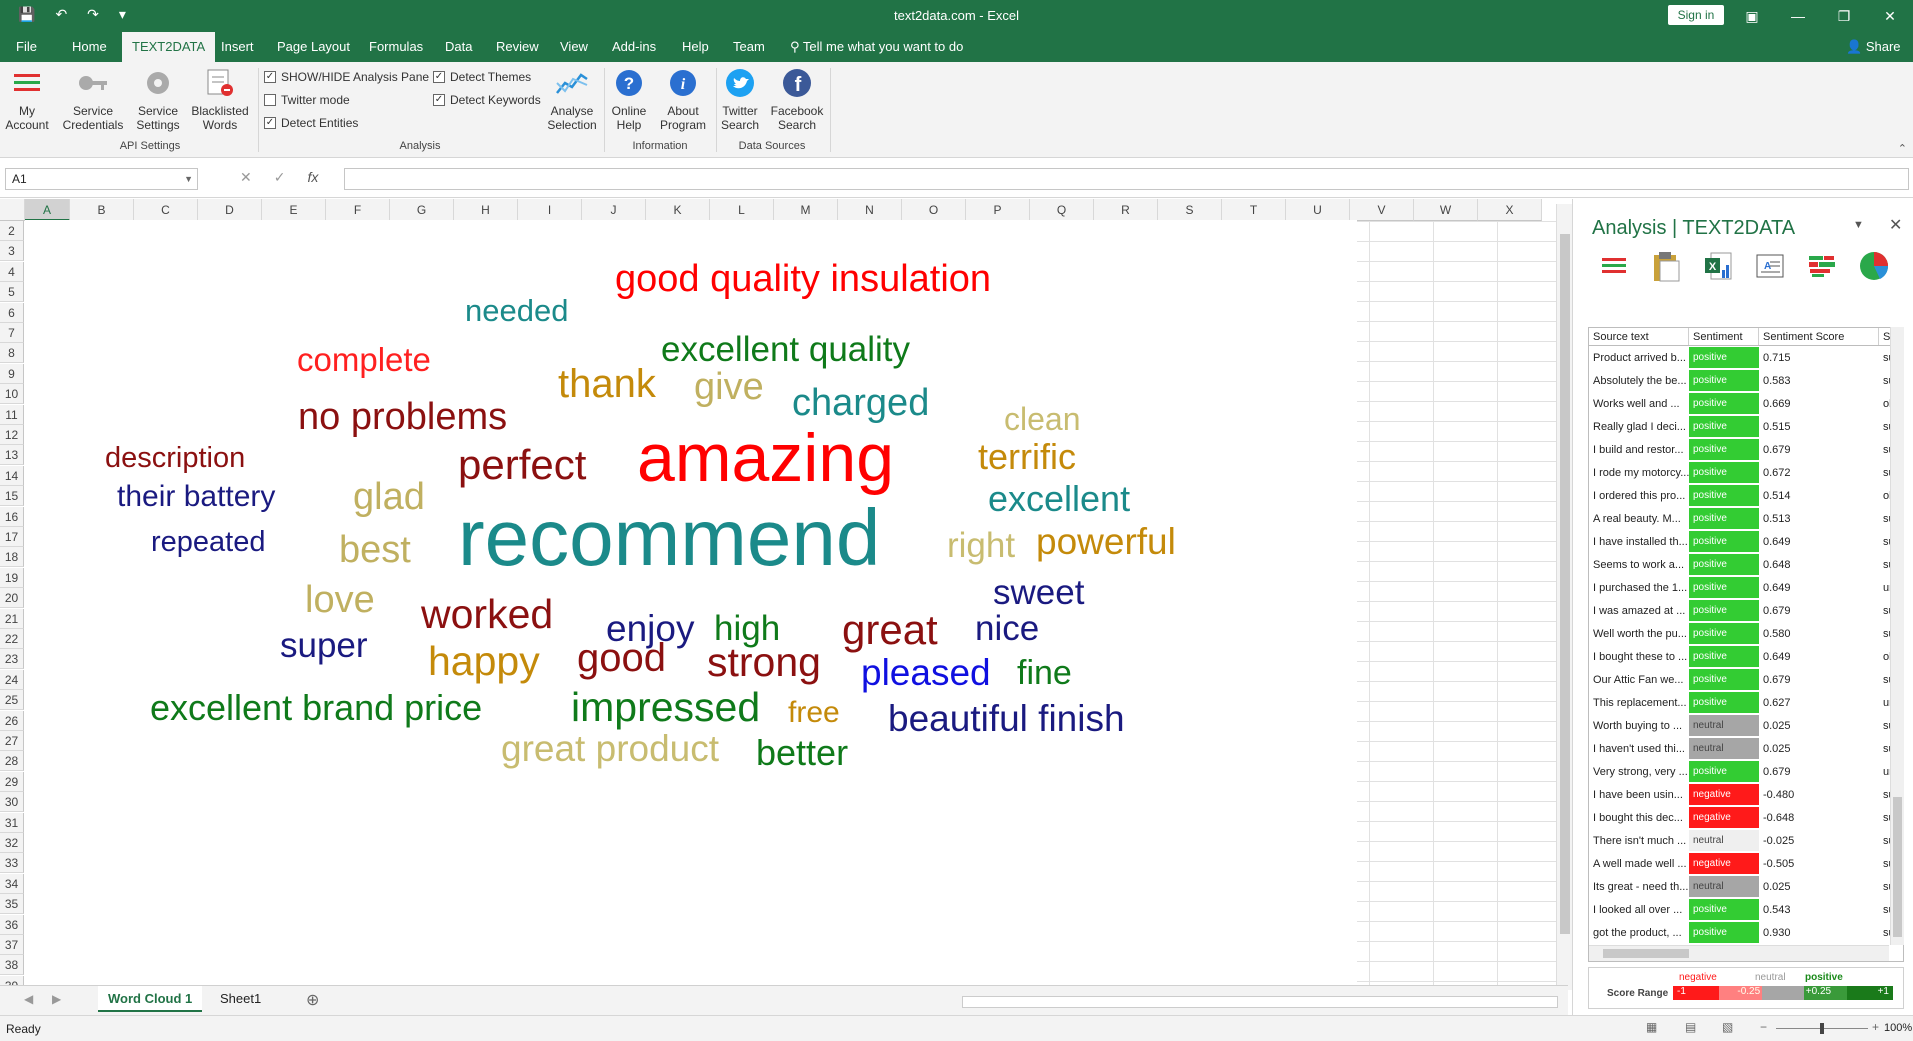 Image resolution: width=1913 pixels, height=1041 pixels. What do you see at coordinates (220, 99) in the screenshot?
I see `blacklisted-words-button: Blacklisted Words` at bounding box center [220, 99].